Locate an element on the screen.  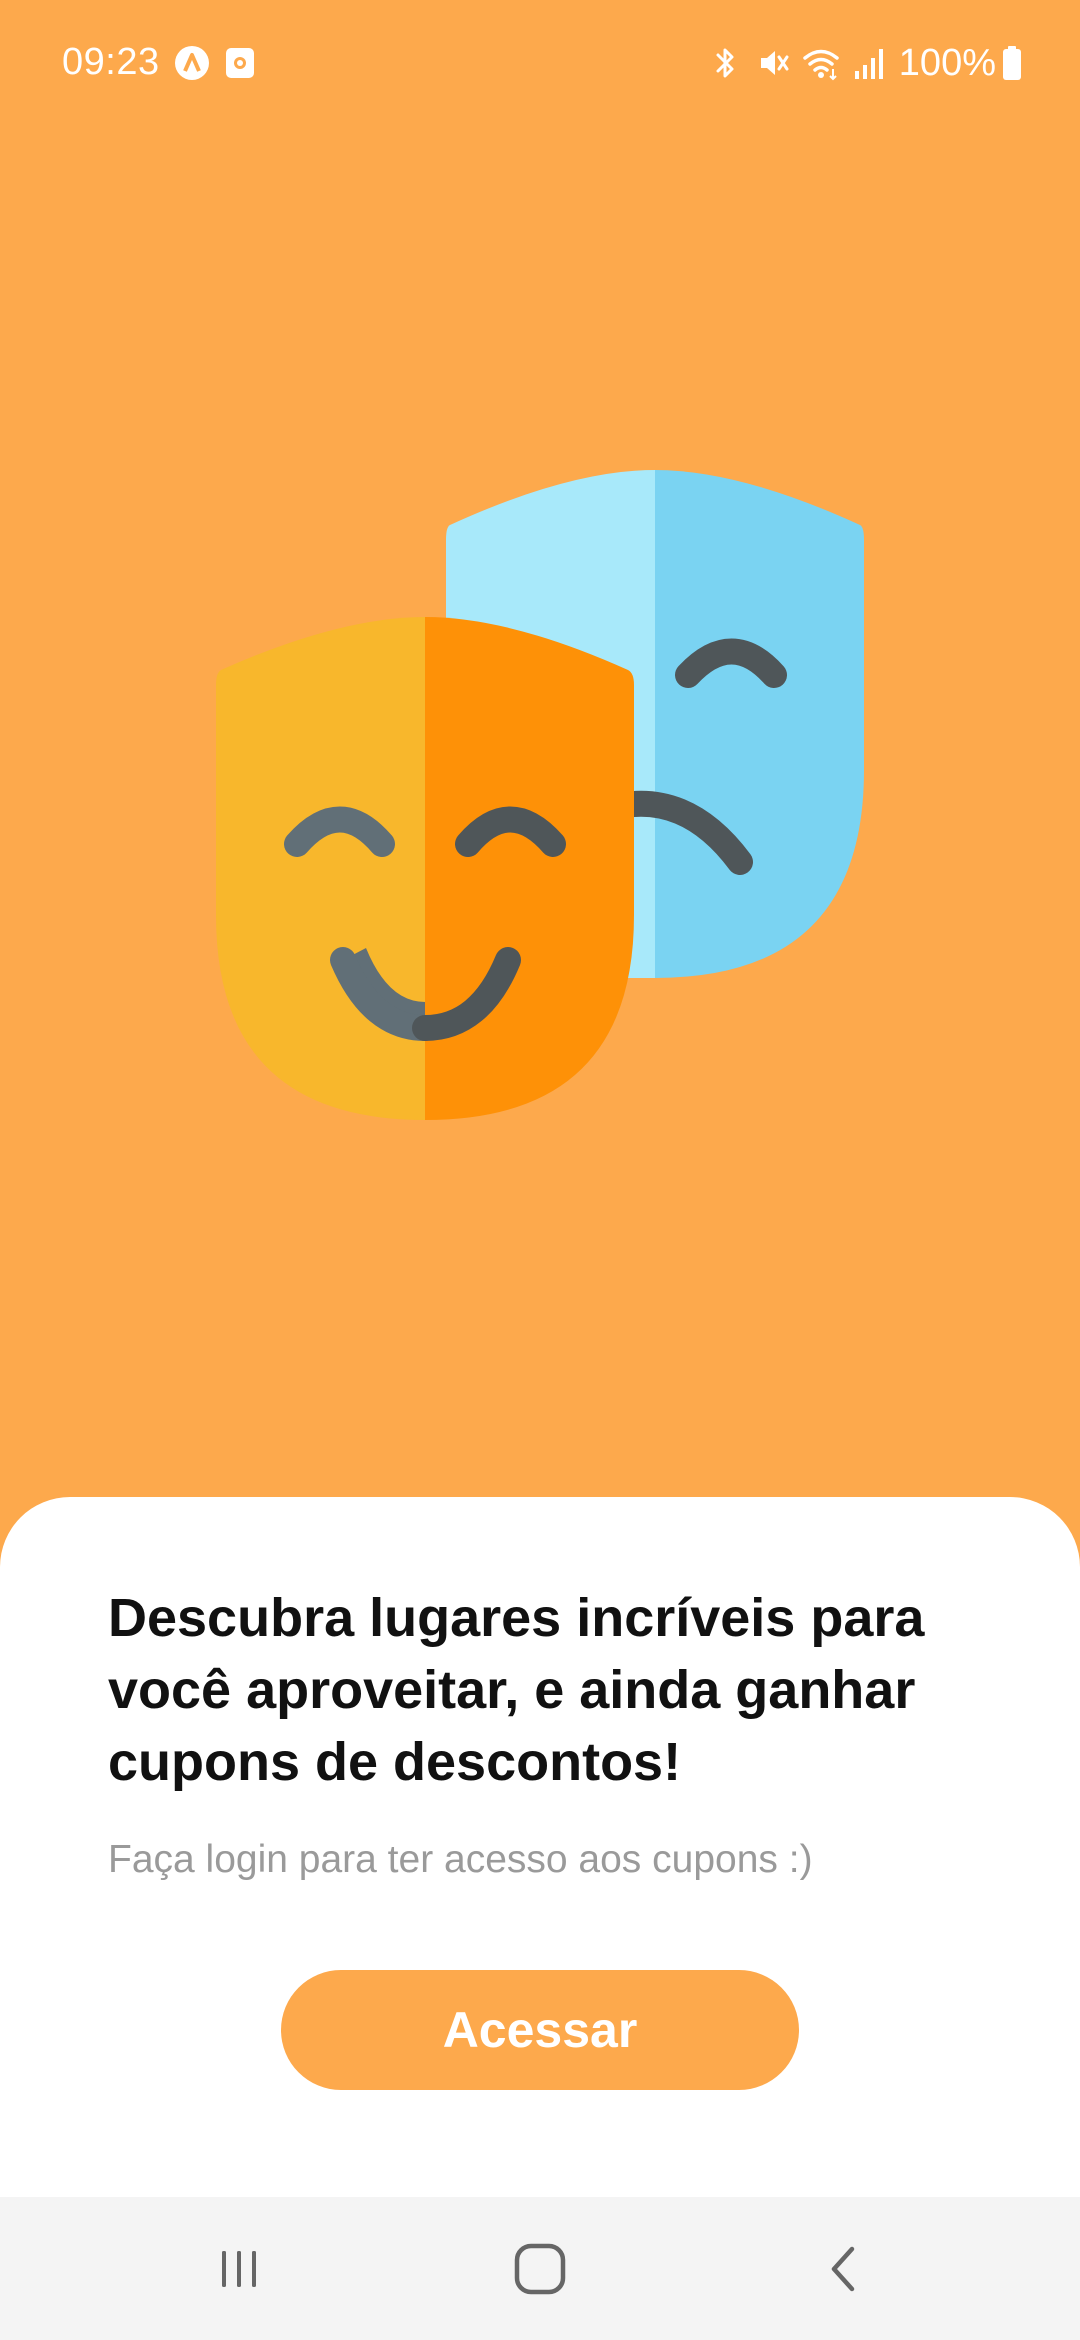
status-time: 09:23 is located at coordinates (111, 62).